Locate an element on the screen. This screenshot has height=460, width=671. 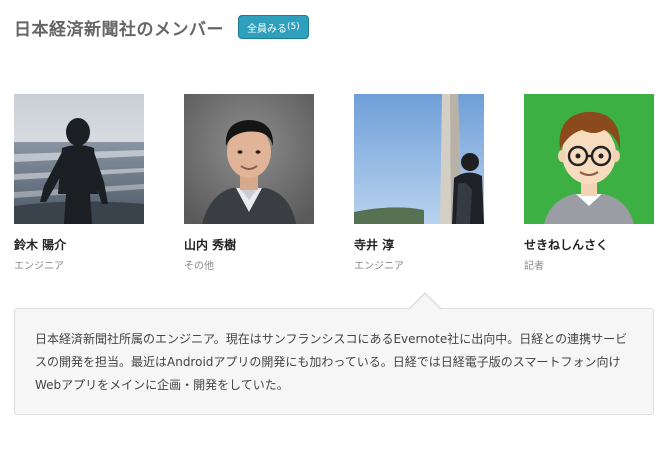
member-card-1: 鈴木 陽介 エンジニア is located at coordinates (79, 183).